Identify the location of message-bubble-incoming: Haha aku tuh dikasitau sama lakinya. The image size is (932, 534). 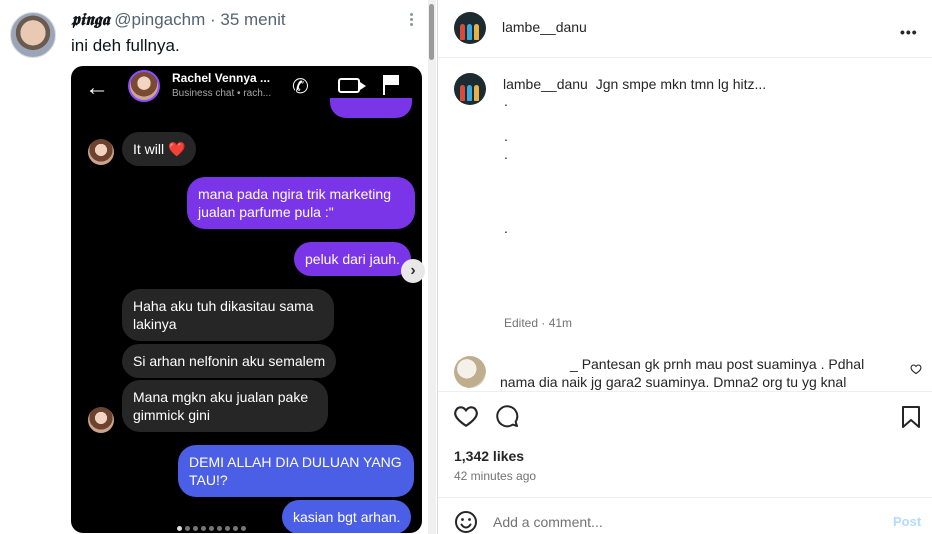
(228, 315).